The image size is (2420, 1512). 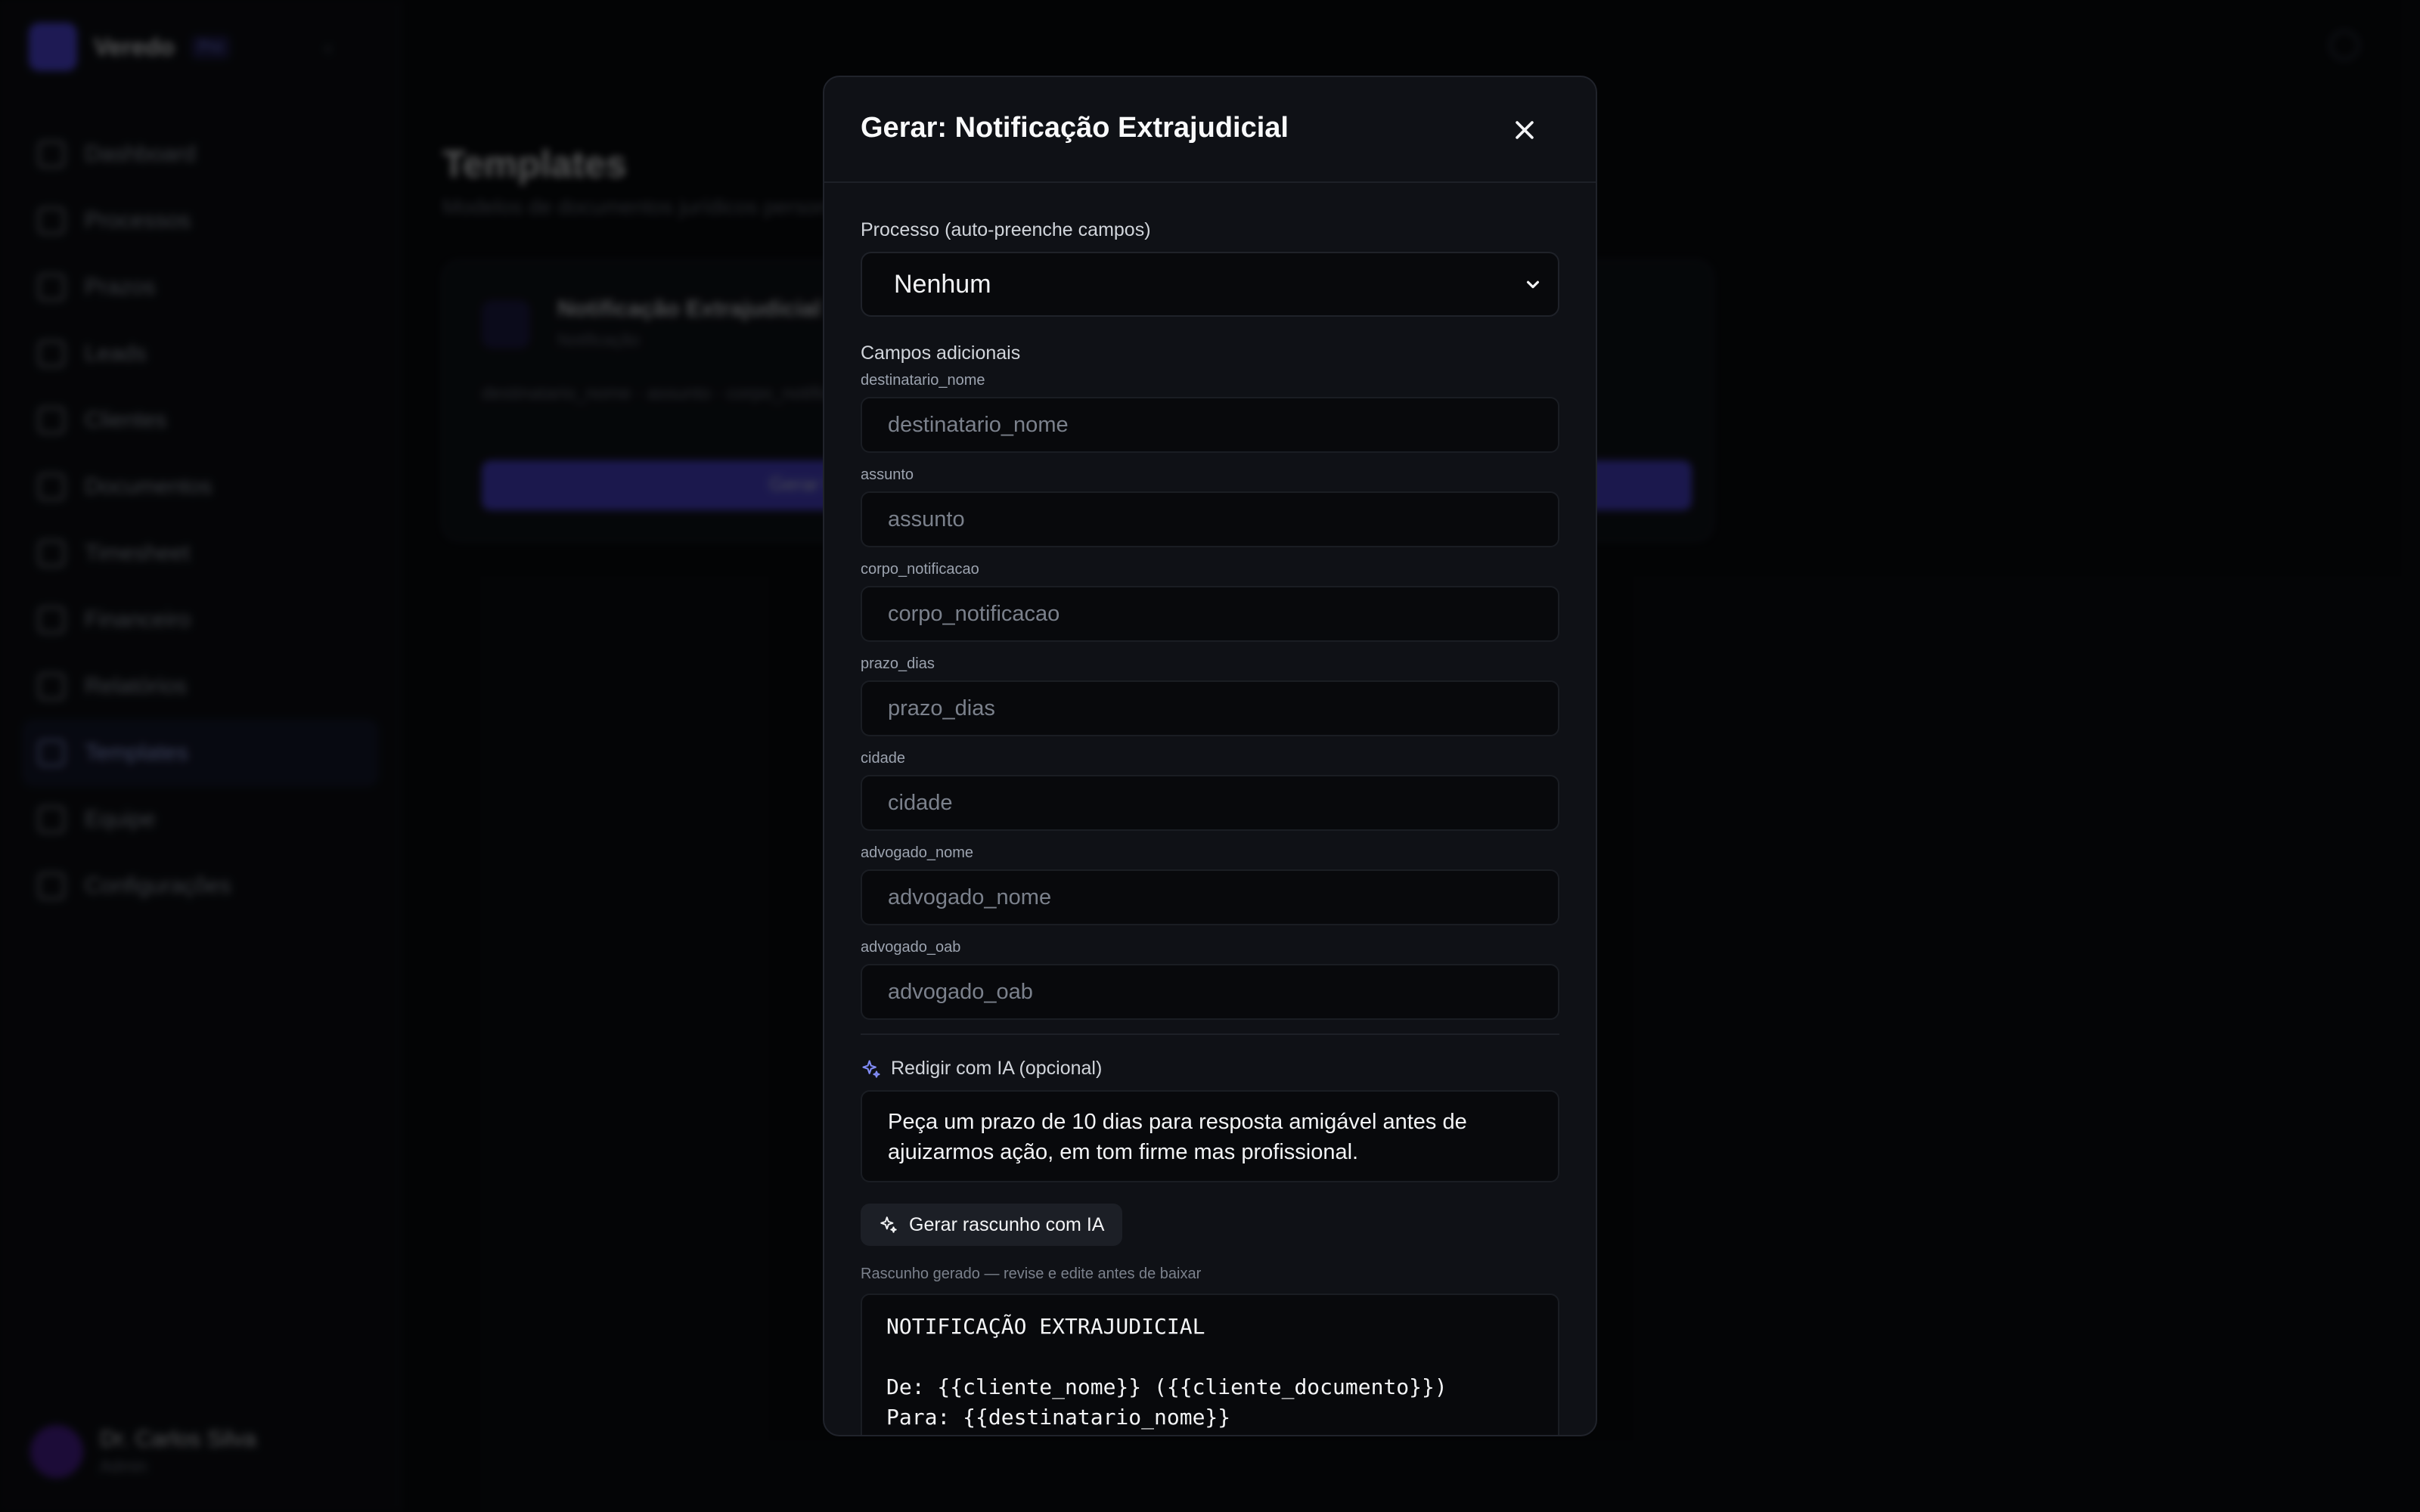 I want to click on generate-draft-label: Gerar rascunho com IA, so click(x=1007, y=1224).